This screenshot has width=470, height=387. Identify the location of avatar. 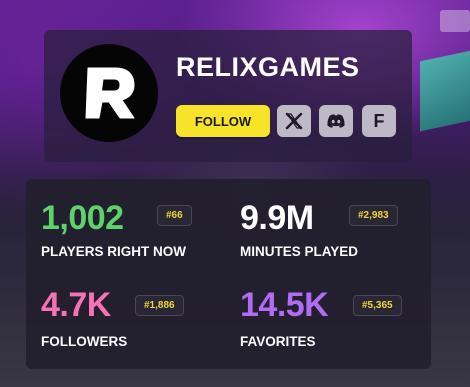
(109, 93).